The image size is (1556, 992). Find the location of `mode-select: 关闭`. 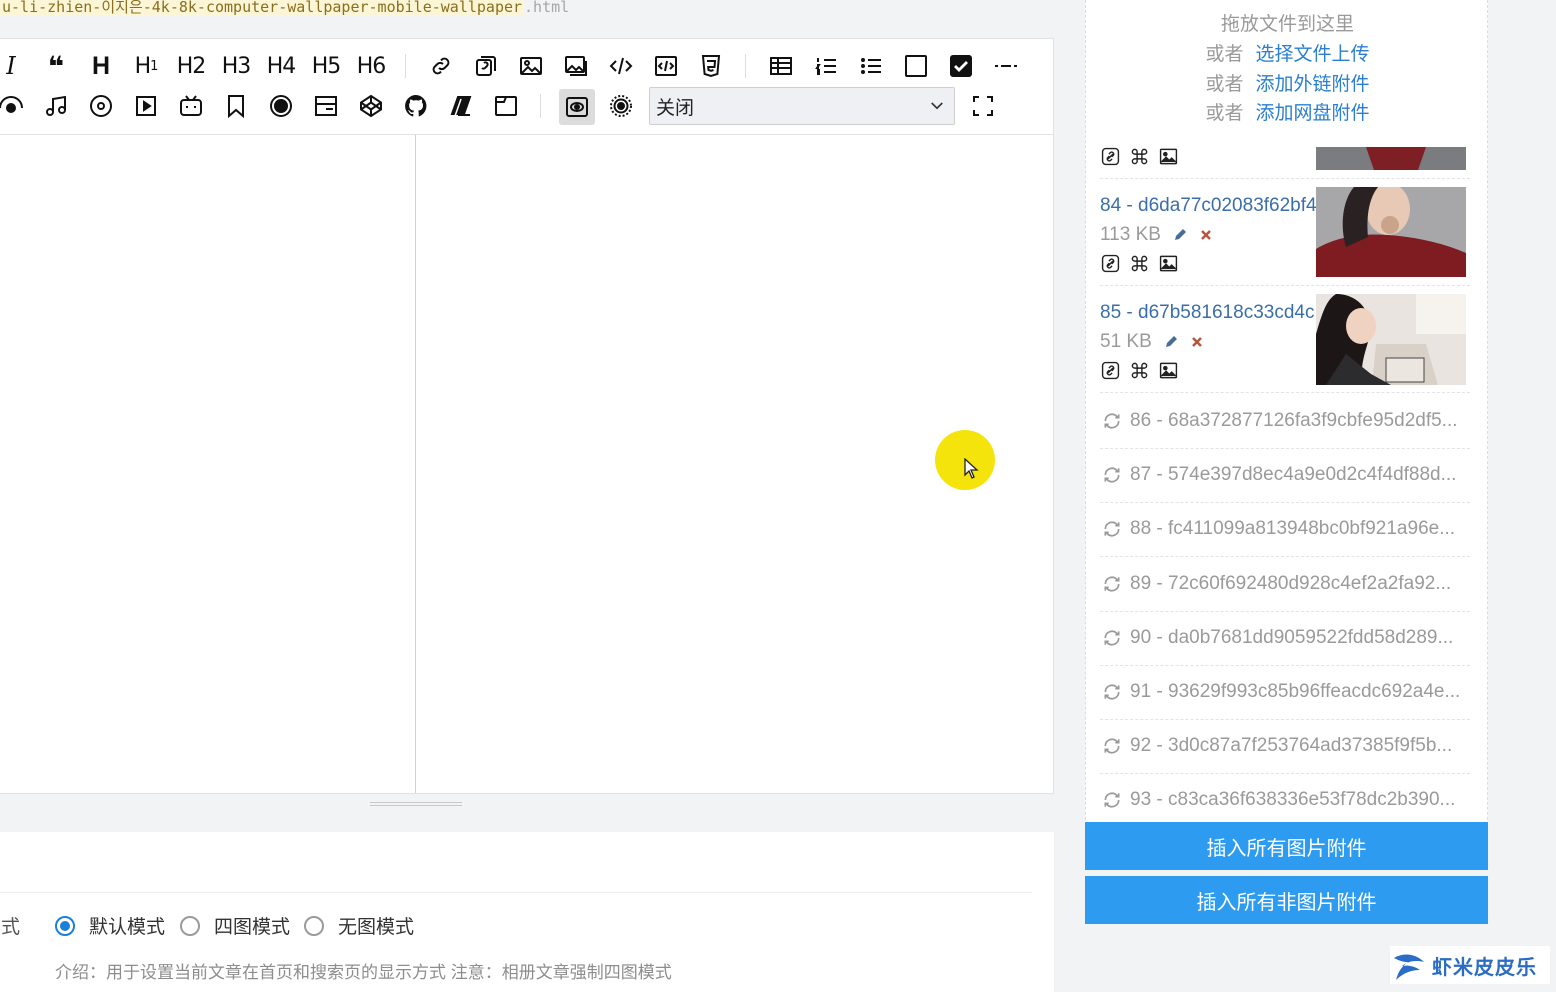

mode-select: 关闭 is located at coordinates (802, 106).